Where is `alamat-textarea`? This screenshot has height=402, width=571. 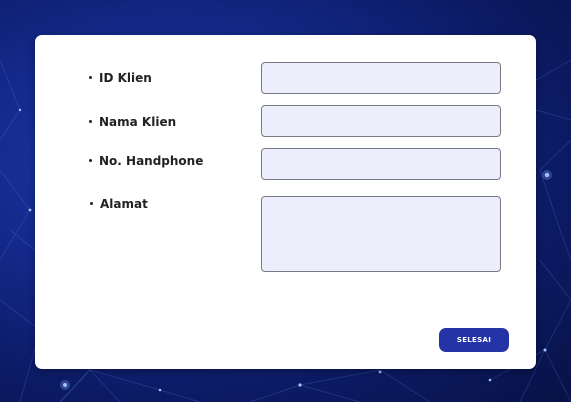 alamat-textarea is located at coordinates (381, 234).